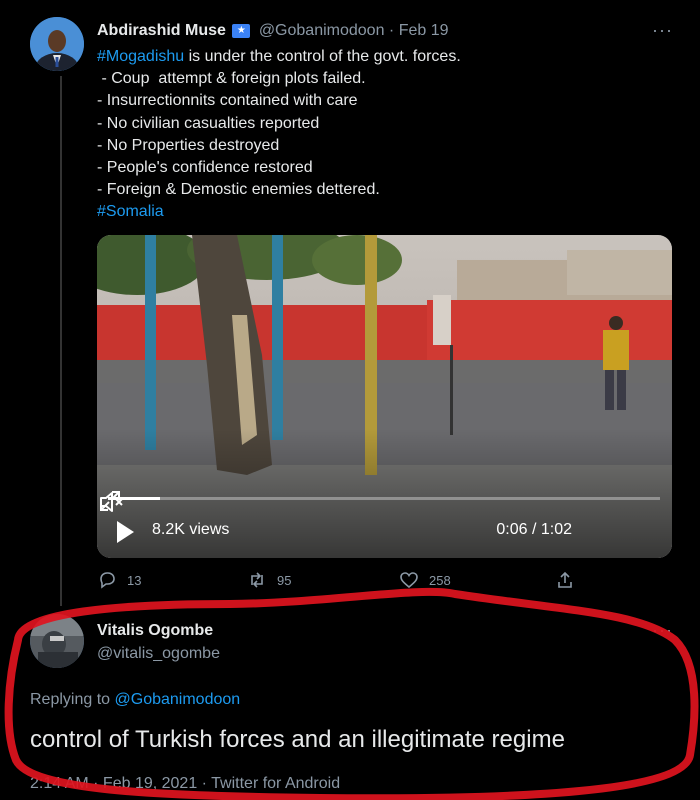 The height and width of the screenshot is (800, 700). I want to click on reply-author-avatar, so click(57, 641).